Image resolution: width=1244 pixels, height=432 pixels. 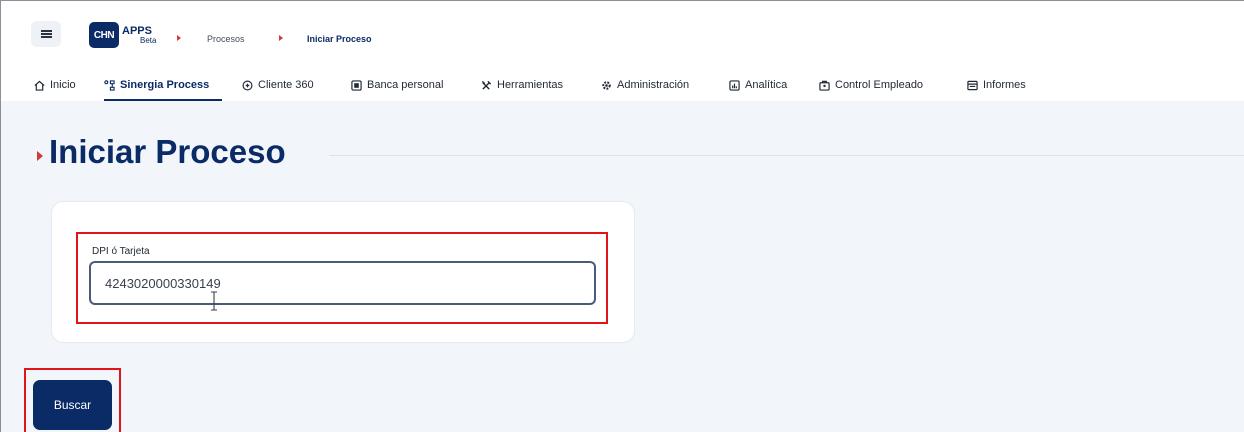 I want to click on menu-button, so click(x=46, y=34).